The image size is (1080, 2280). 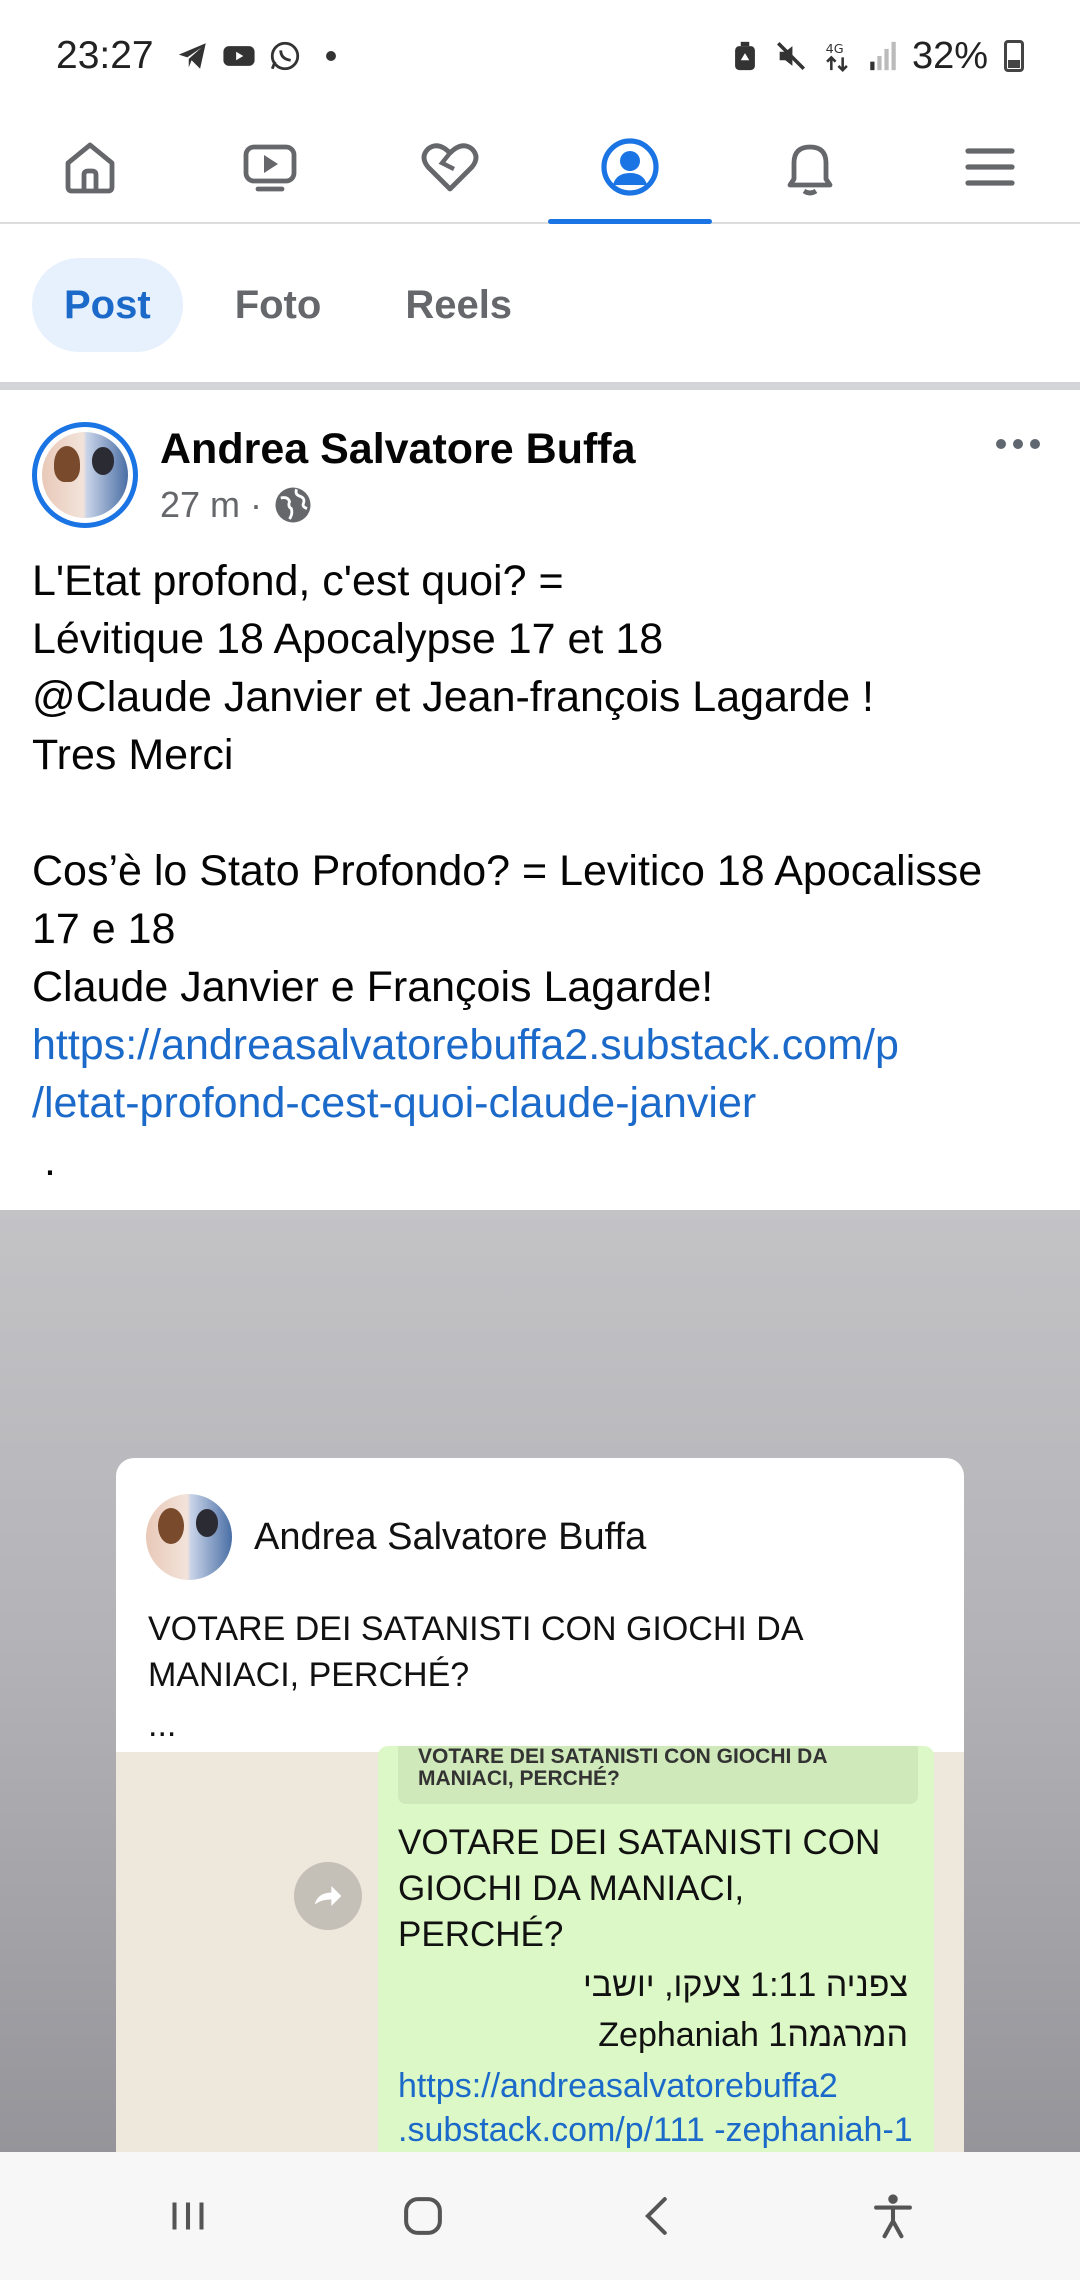 I want to click on battery-percent: 32%, so click(x=949, y=55).